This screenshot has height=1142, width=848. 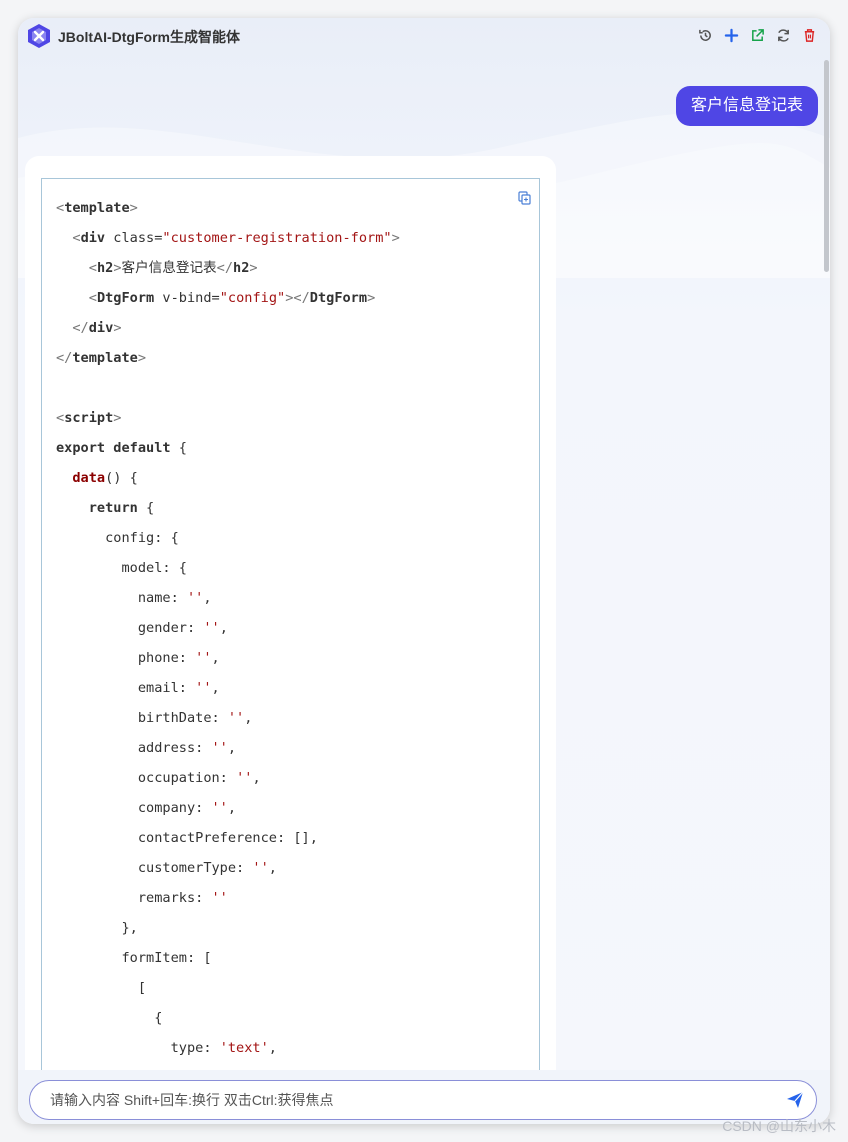 I want to click on user-message-bubble: 客户信息登记表, so click(x=746, y=106).